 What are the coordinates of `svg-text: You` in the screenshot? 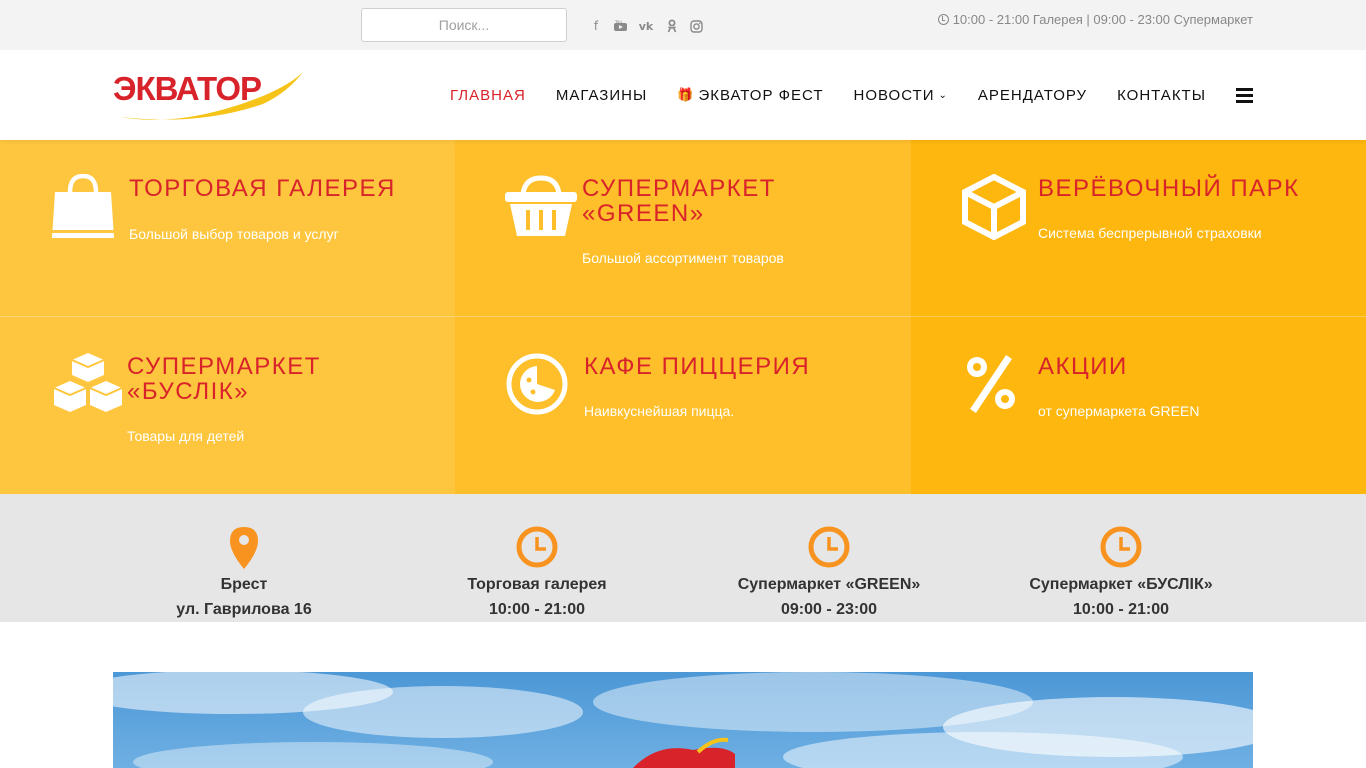 It's located at (618, 22).